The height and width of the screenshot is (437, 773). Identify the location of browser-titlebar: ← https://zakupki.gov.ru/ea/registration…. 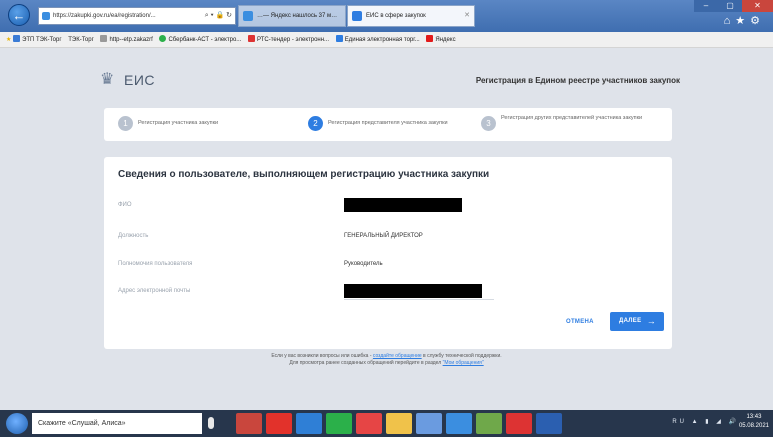
(386, 16).